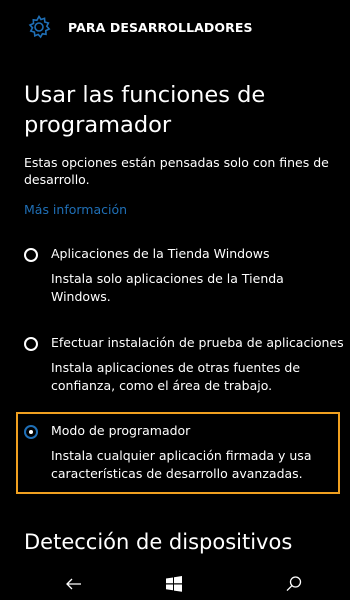  I want to click on search-icon, so click(294, 584).